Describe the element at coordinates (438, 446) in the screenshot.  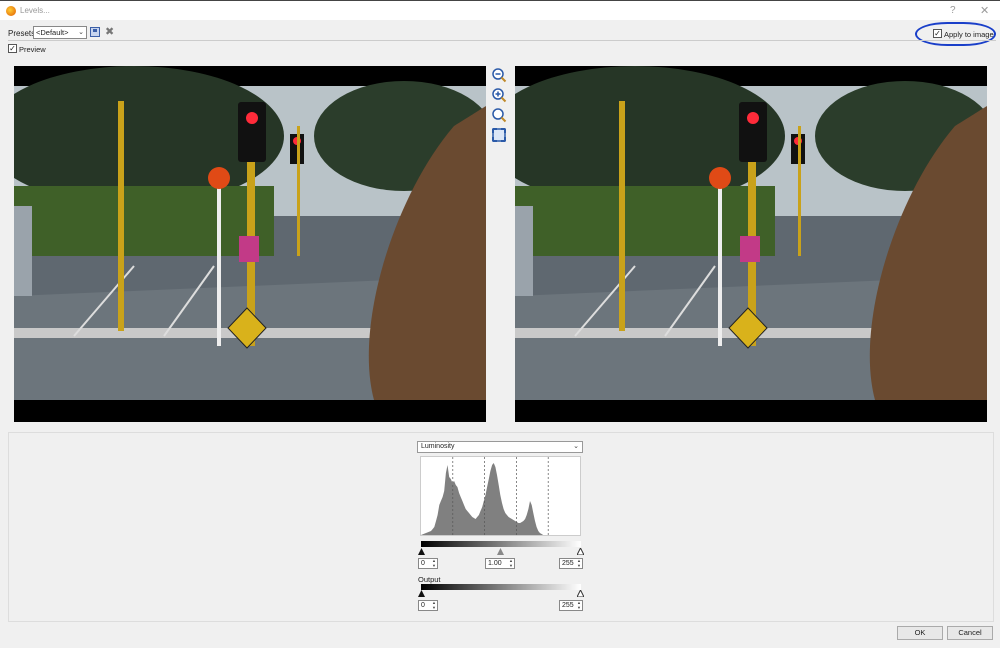
I see `channel-value: Luminosity` at that location.